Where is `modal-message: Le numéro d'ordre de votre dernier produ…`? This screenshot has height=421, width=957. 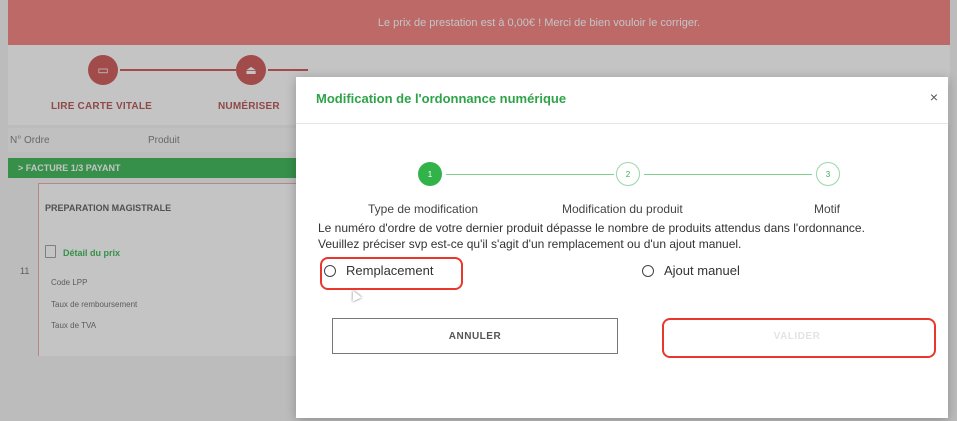 modal-message: Le numéro d'ordre de votre dernier produ… is located at coordinates (630, 236).